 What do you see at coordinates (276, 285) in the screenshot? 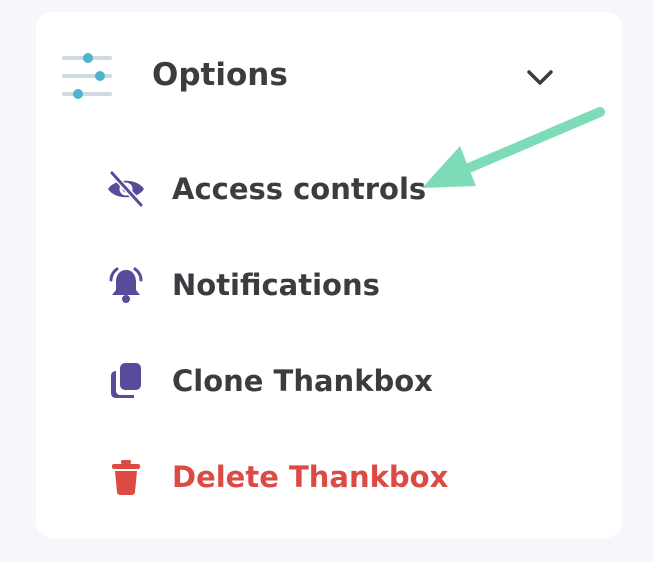
I see `menu-item-label: Notifications` at bounding box center [276, 285].